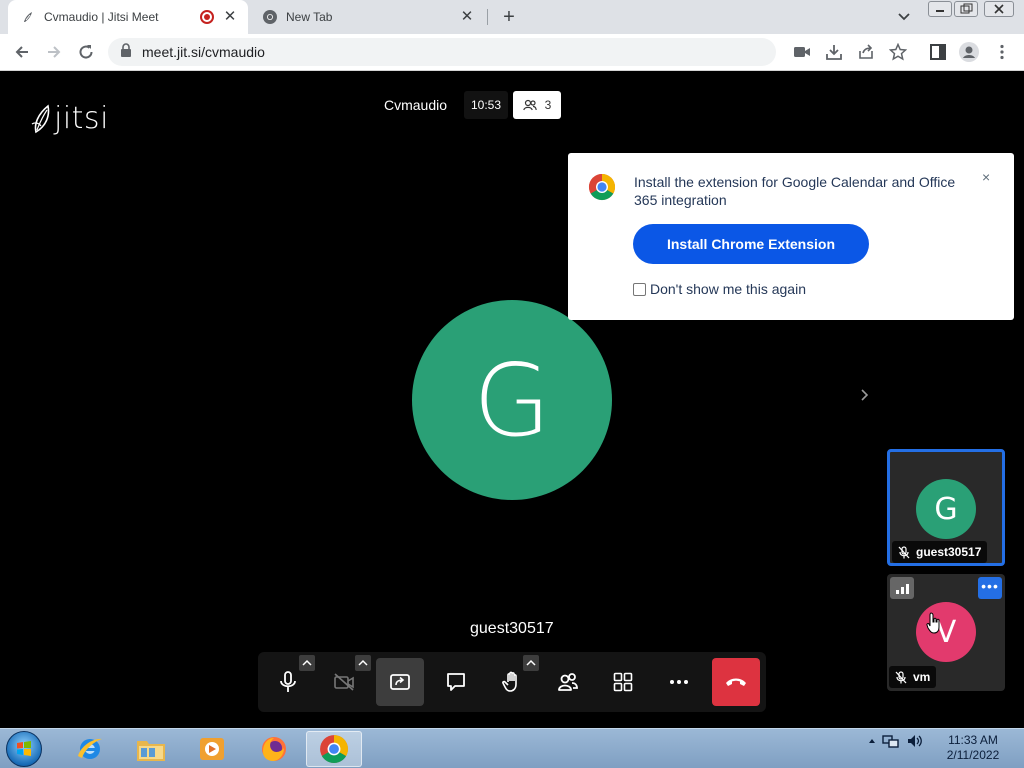  What do you see at coordinates (1002, 52) in the screenshot?
I see `browser-menu-icon` at bounding box center [1002, 52].